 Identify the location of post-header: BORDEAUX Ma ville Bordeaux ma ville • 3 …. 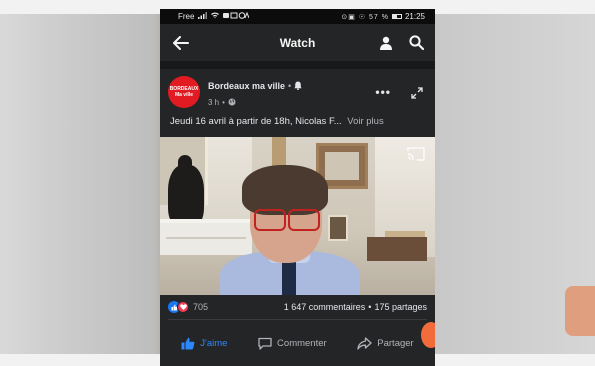
(297, 92).